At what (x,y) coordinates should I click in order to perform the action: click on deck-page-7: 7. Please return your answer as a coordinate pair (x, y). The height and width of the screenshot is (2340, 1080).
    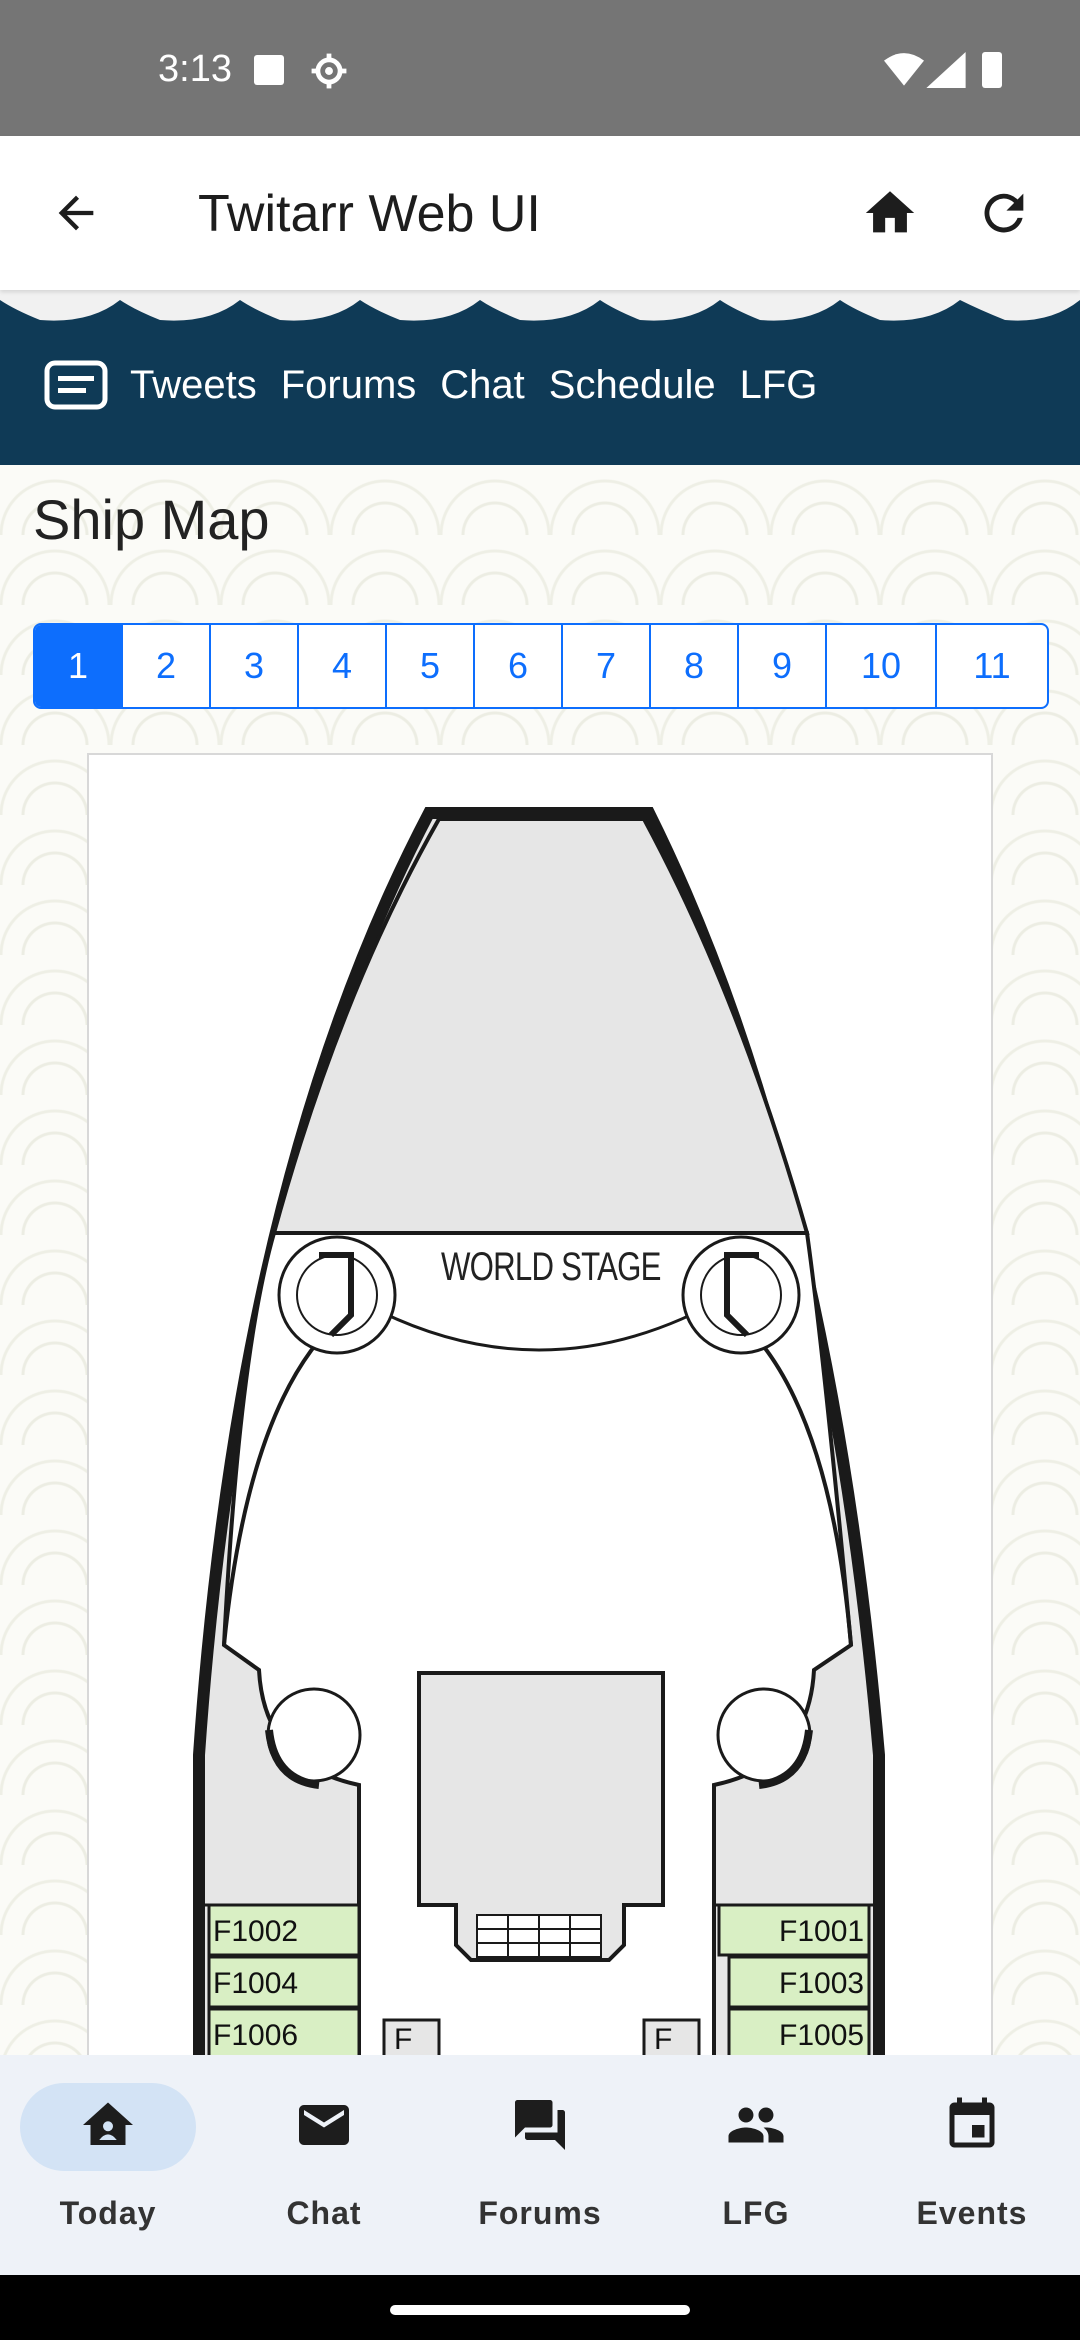
    Looking at the image, I should click on (607, 666).